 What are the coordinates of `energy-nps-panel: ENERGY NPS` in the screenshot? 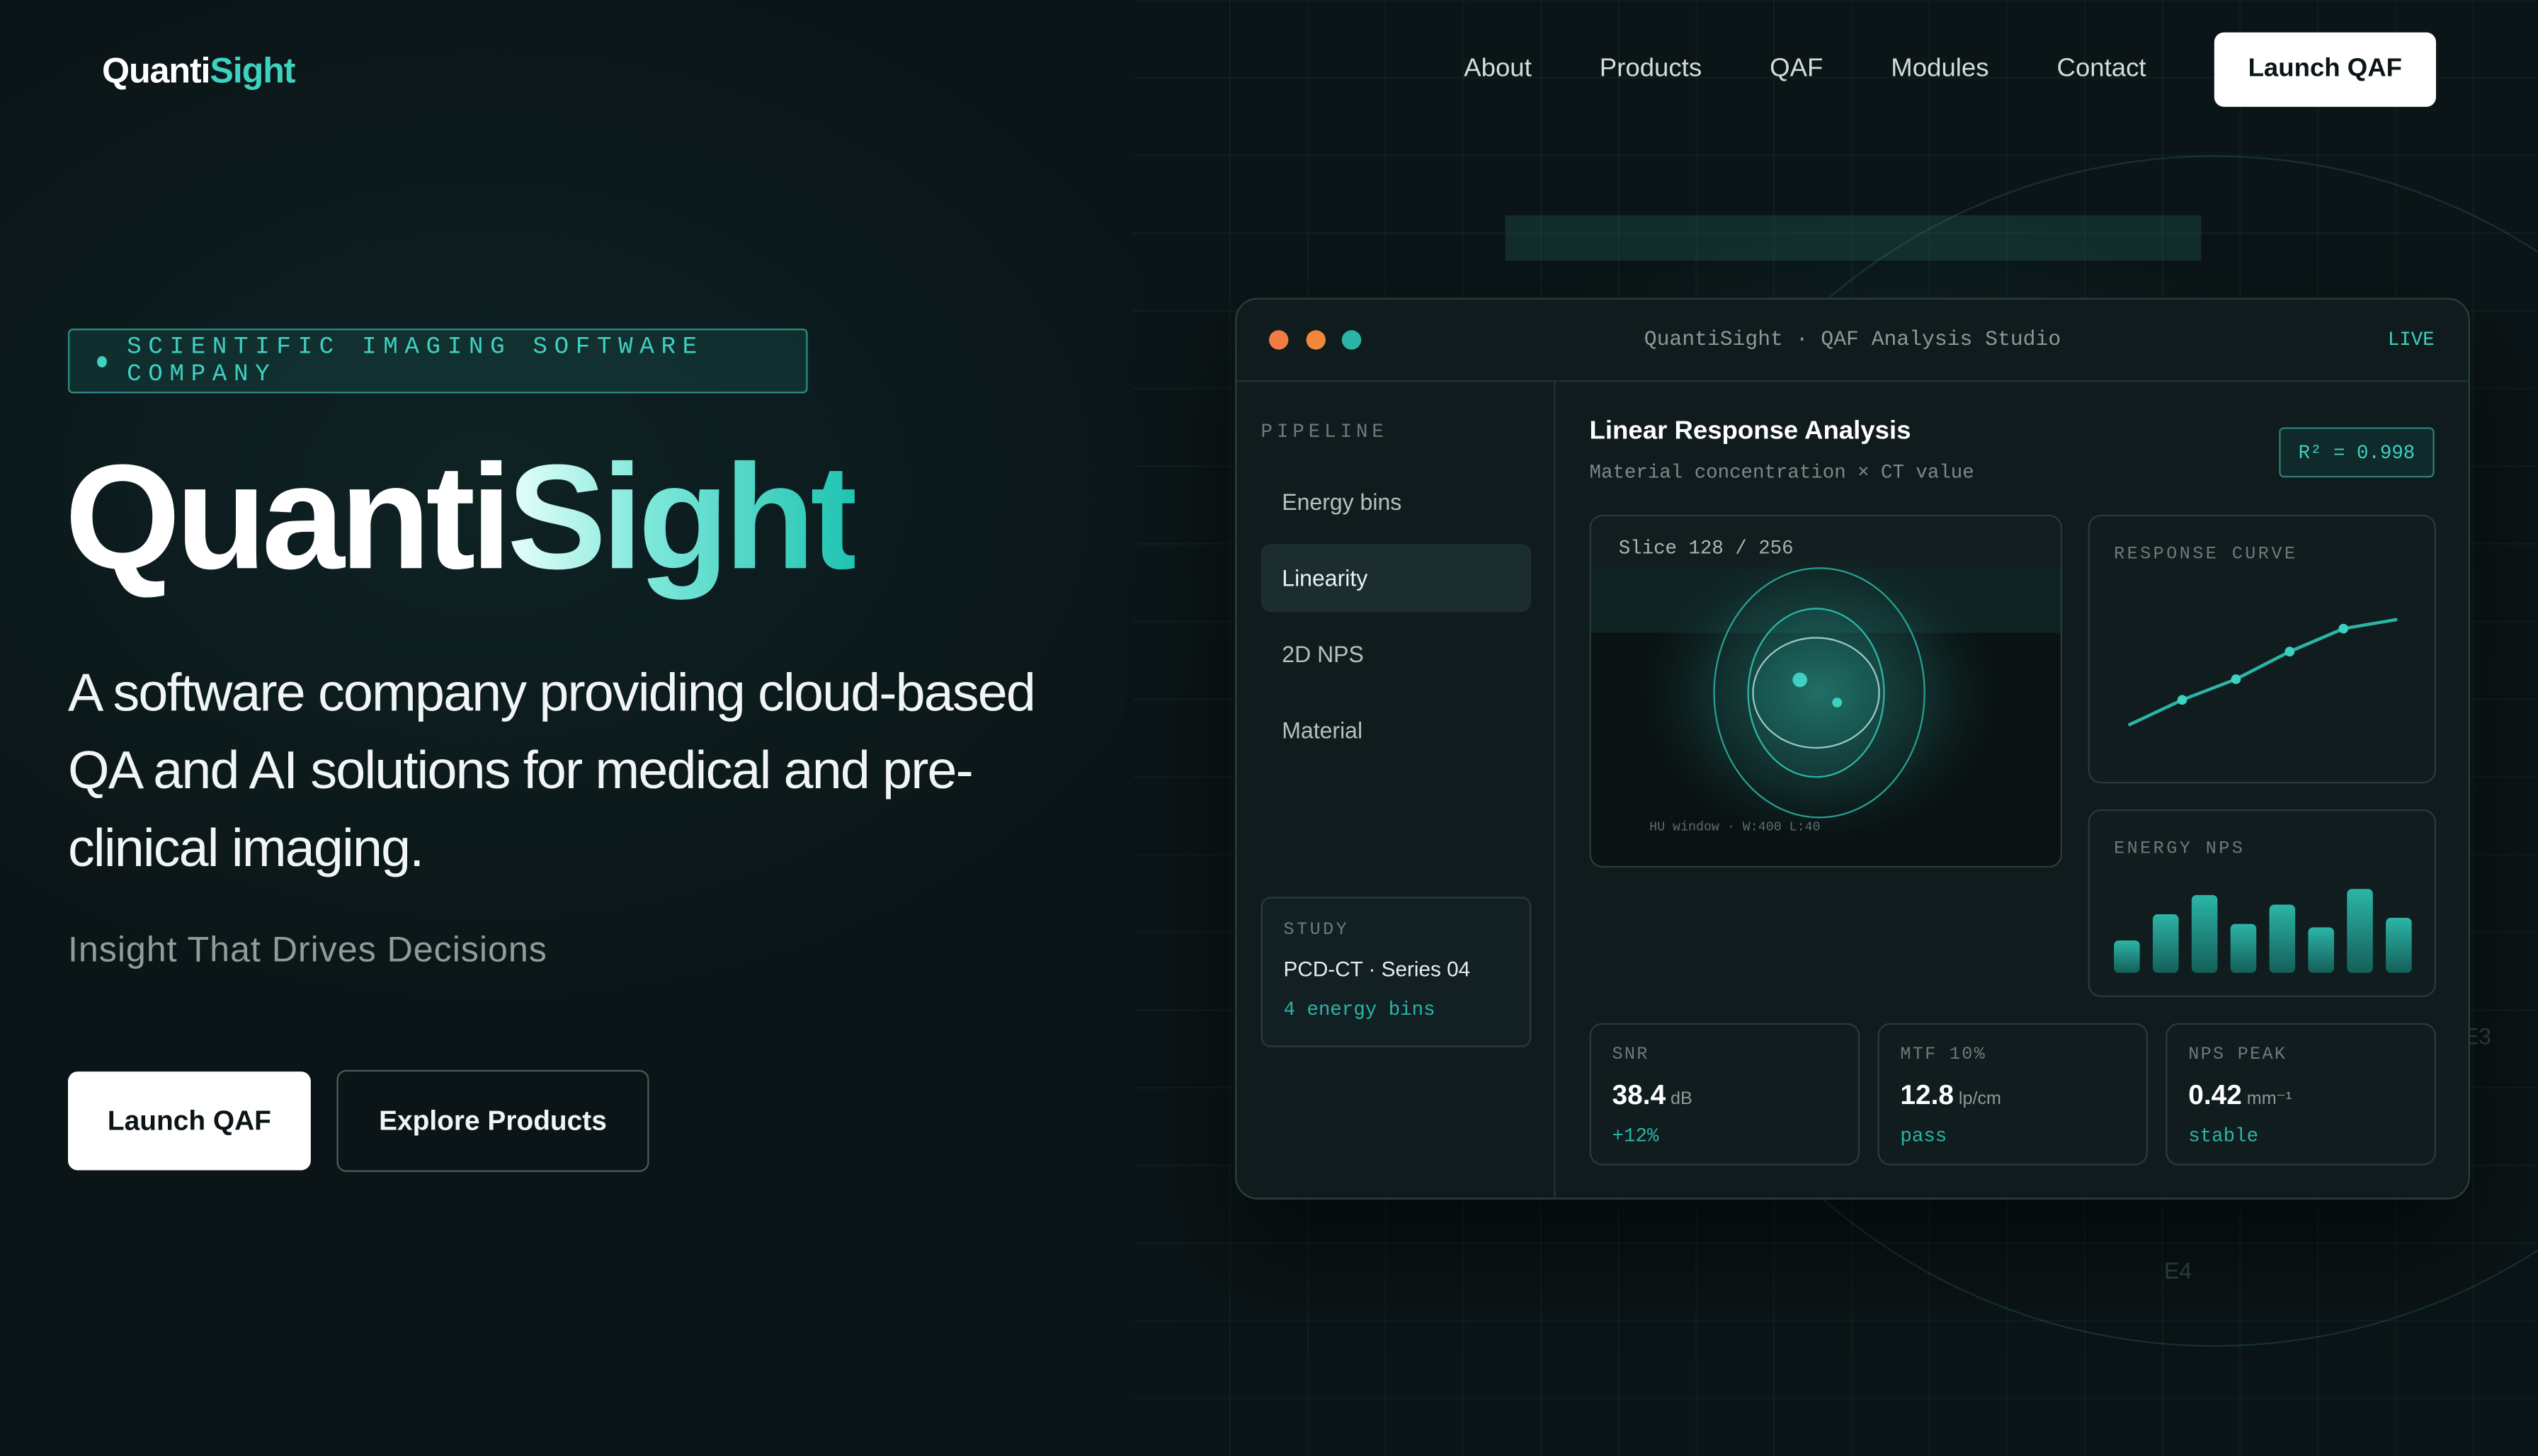 It's located at (2262, 903).